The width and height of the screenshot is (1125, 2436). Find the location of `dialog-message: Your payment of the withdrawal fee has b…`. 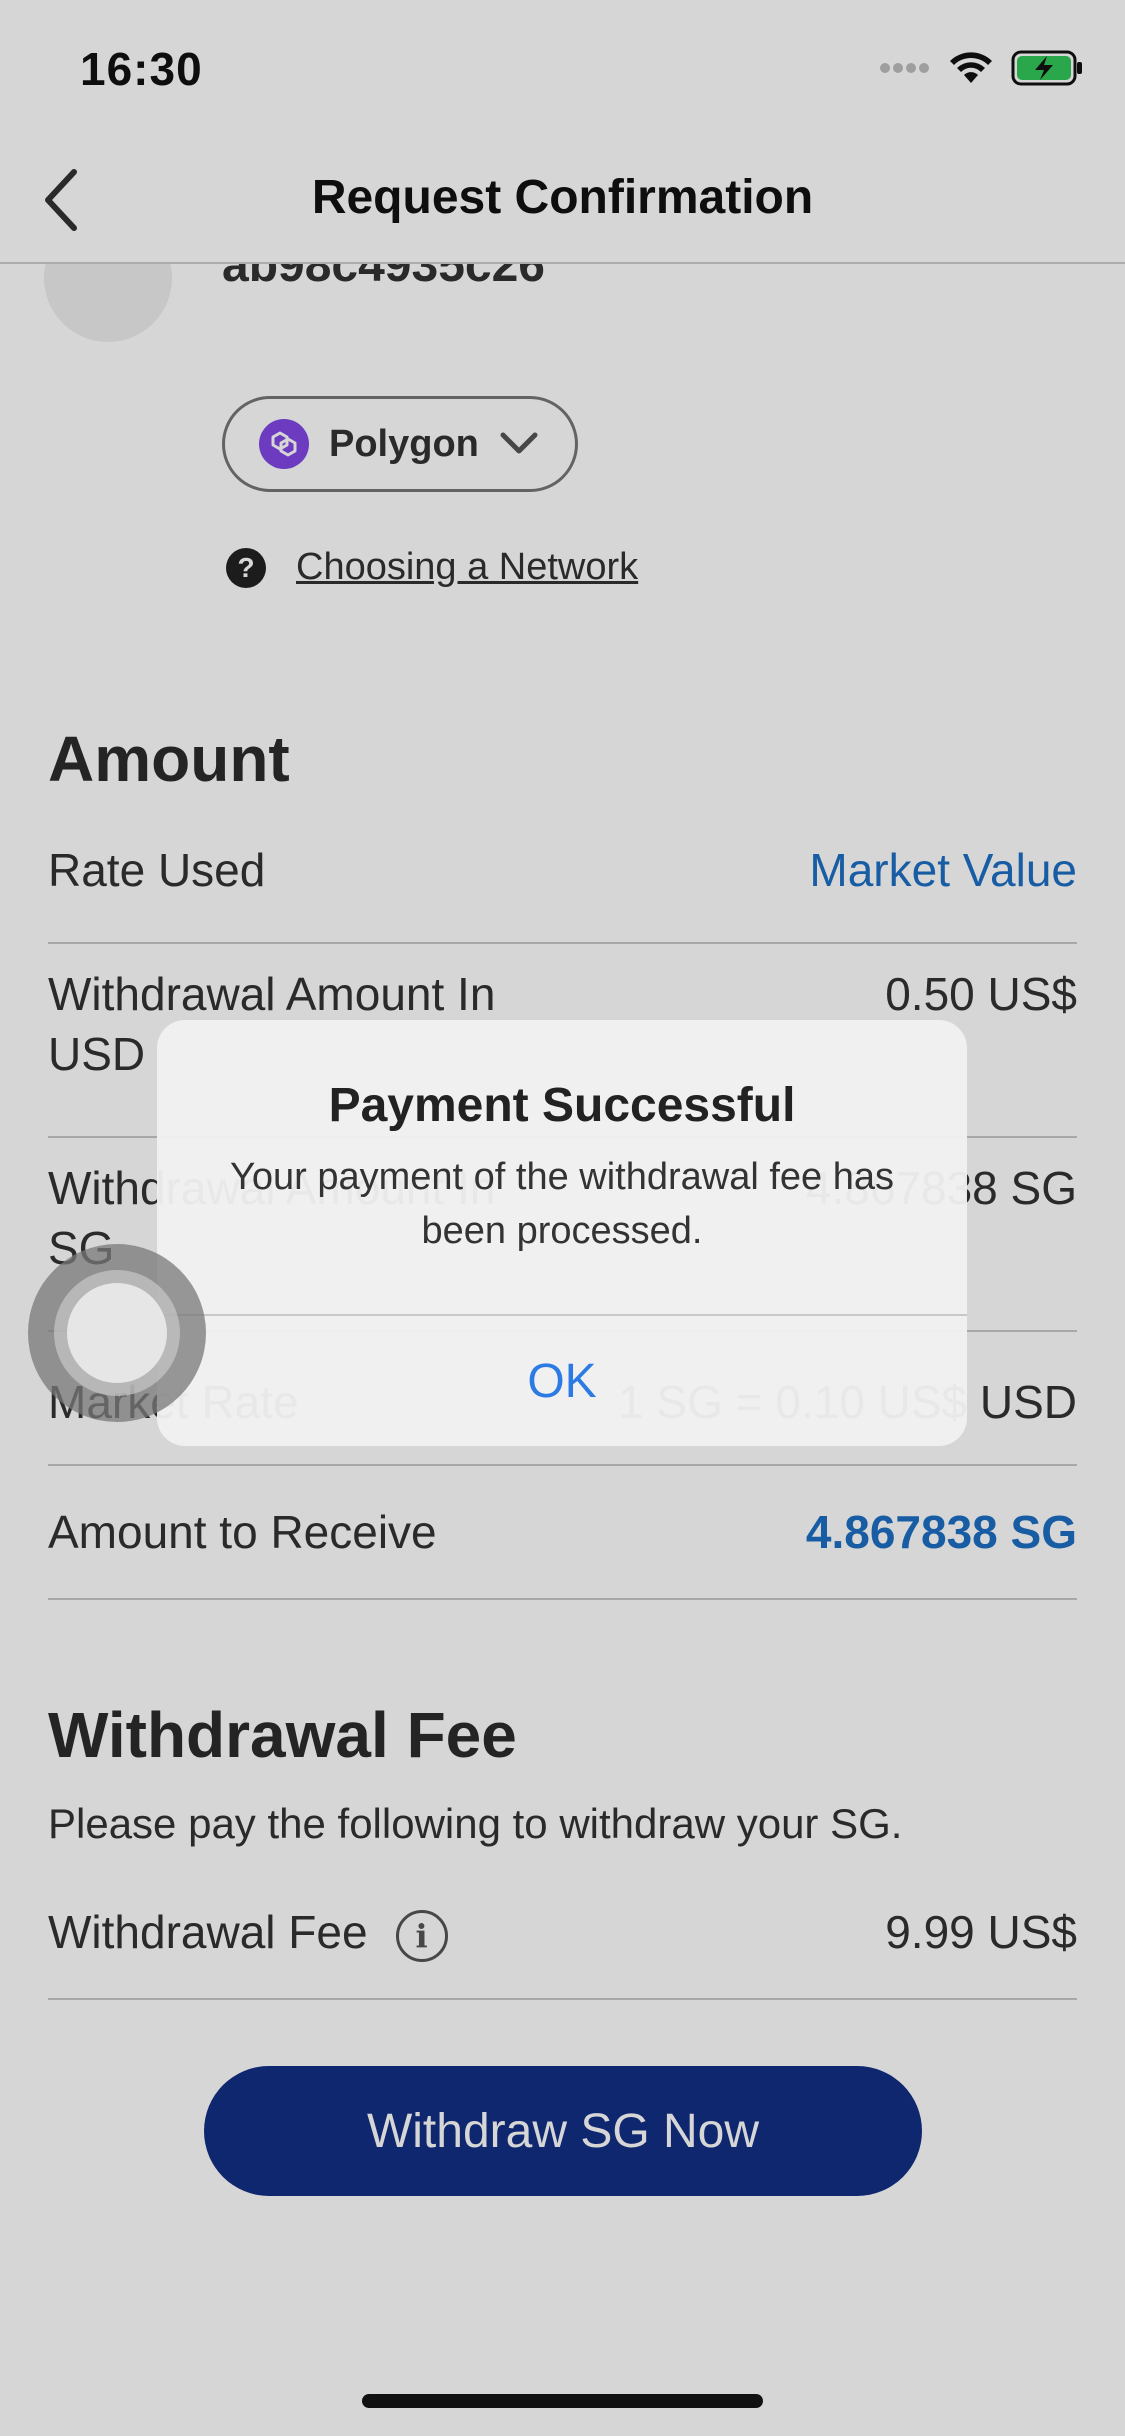

dialog-message: Your payment of the withdrawal fee has b… is located at coordinates (562, 1204).